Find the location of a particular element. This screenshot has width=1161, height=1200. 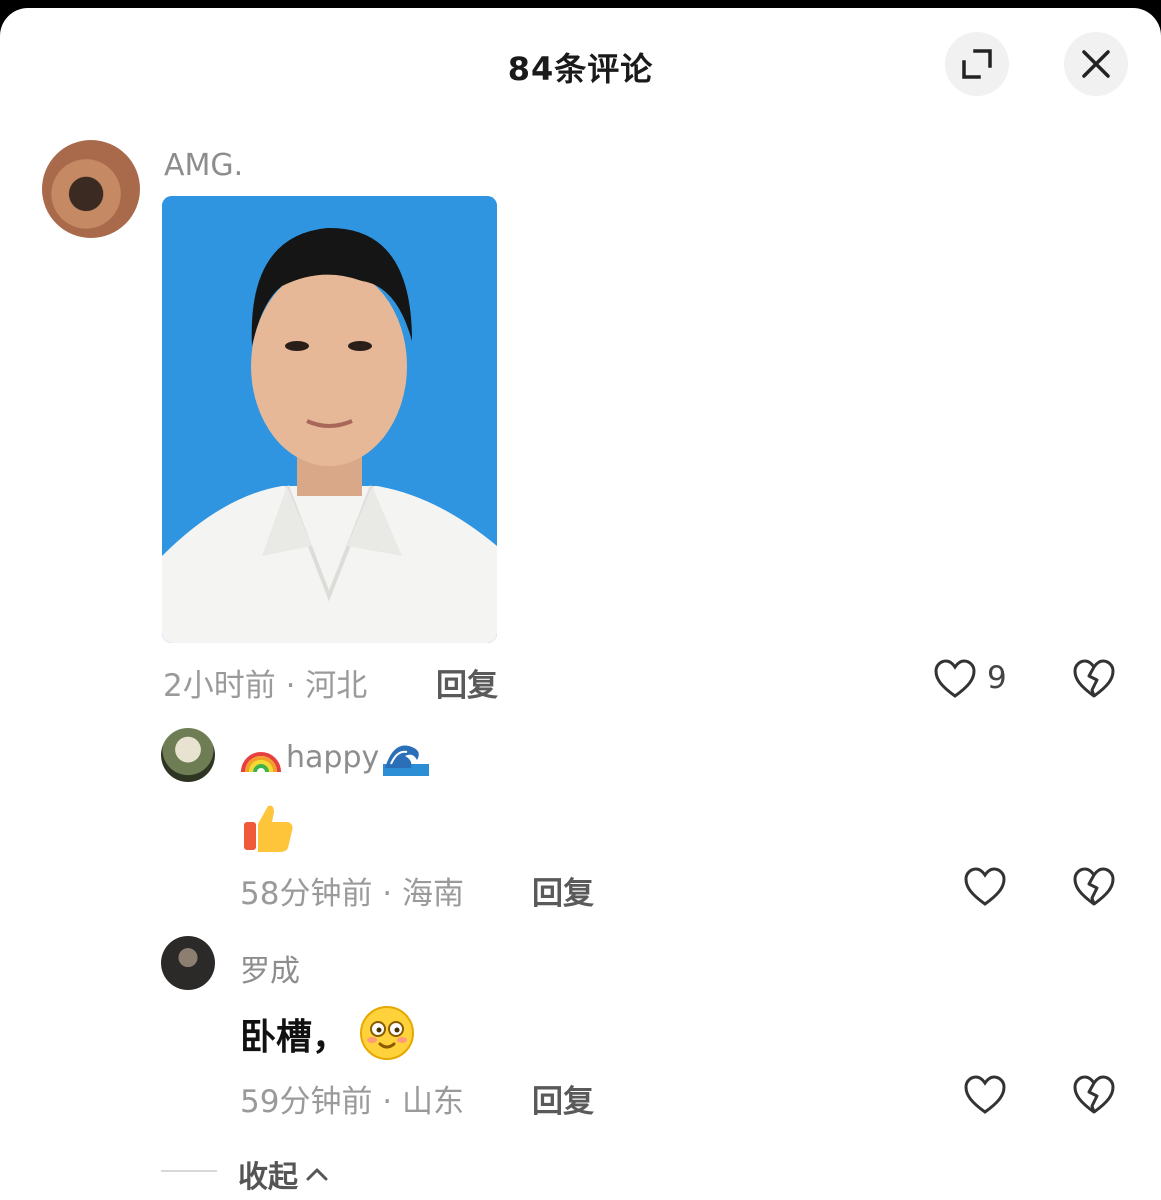

wave-emoji-icon is located at coordinates (406, 760).